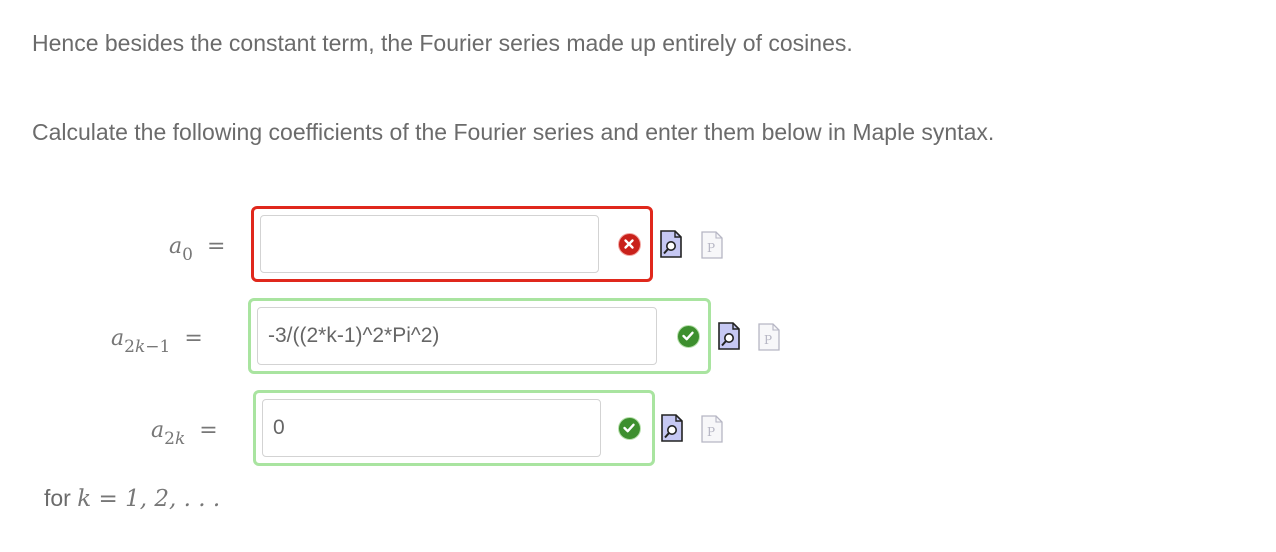 Image resolution: width=1276 pixels, height=552 pixels. Describe the element at coordinates (61, 498) in the screenshot. I see `range-note-for: for` at that location.